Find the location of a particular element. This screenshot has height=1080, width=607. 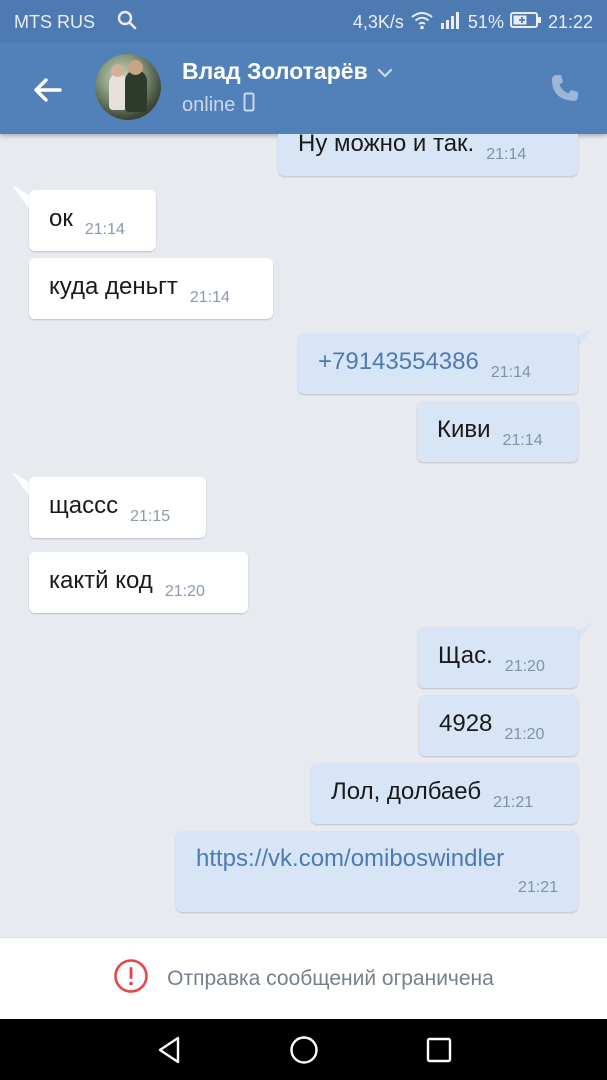

avatar is located at coordinates (128, 87).